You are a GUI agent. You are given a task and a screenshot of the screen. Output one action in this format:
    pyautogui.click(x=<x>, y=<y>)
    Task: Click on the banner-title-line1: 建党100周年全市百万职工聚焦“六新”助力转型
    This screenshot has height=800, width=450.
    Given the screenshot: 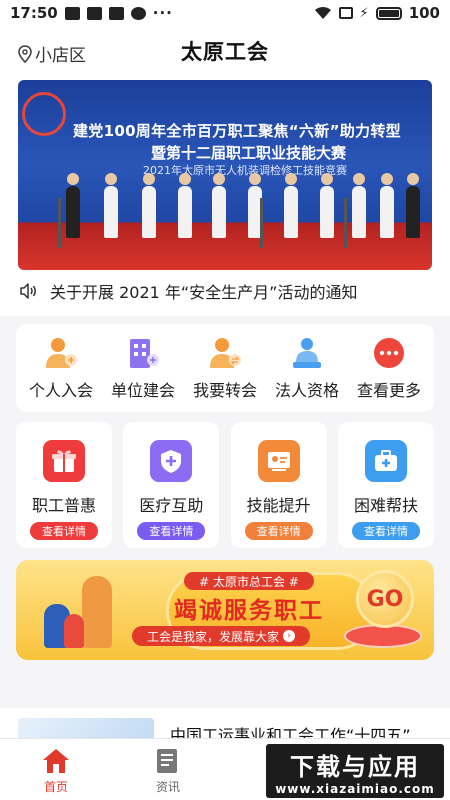 What is the action you would take?
    pyautogui.click(x=237, y=131)
    